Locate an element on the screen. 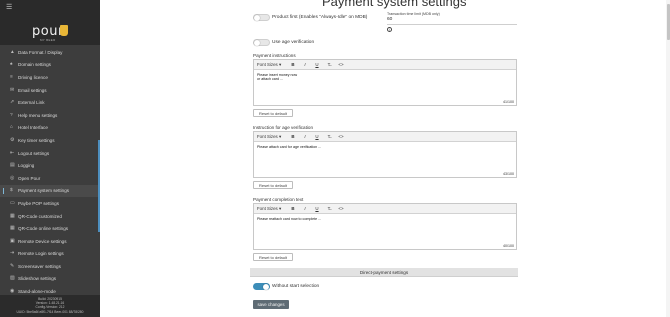 This screenshot has height=317, width=670. reset-age-verification-button: Reset to default is located at coordinates (273, 185).